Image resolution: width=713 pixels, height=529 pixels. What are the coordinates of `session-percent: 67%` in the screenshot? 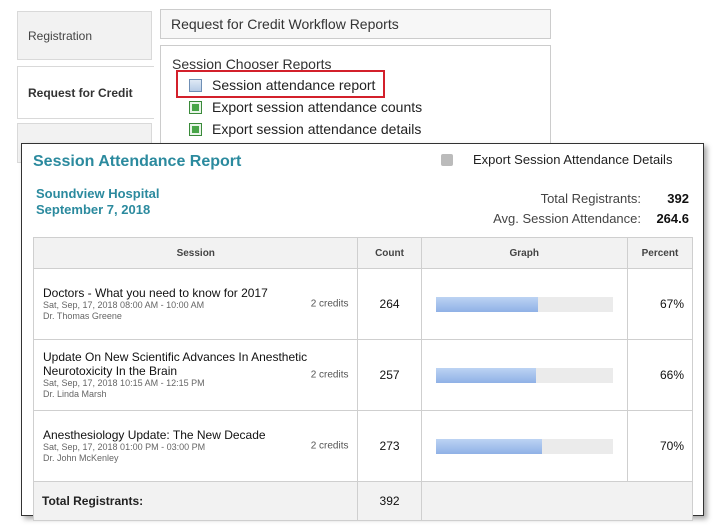 It's located at (660, 304).